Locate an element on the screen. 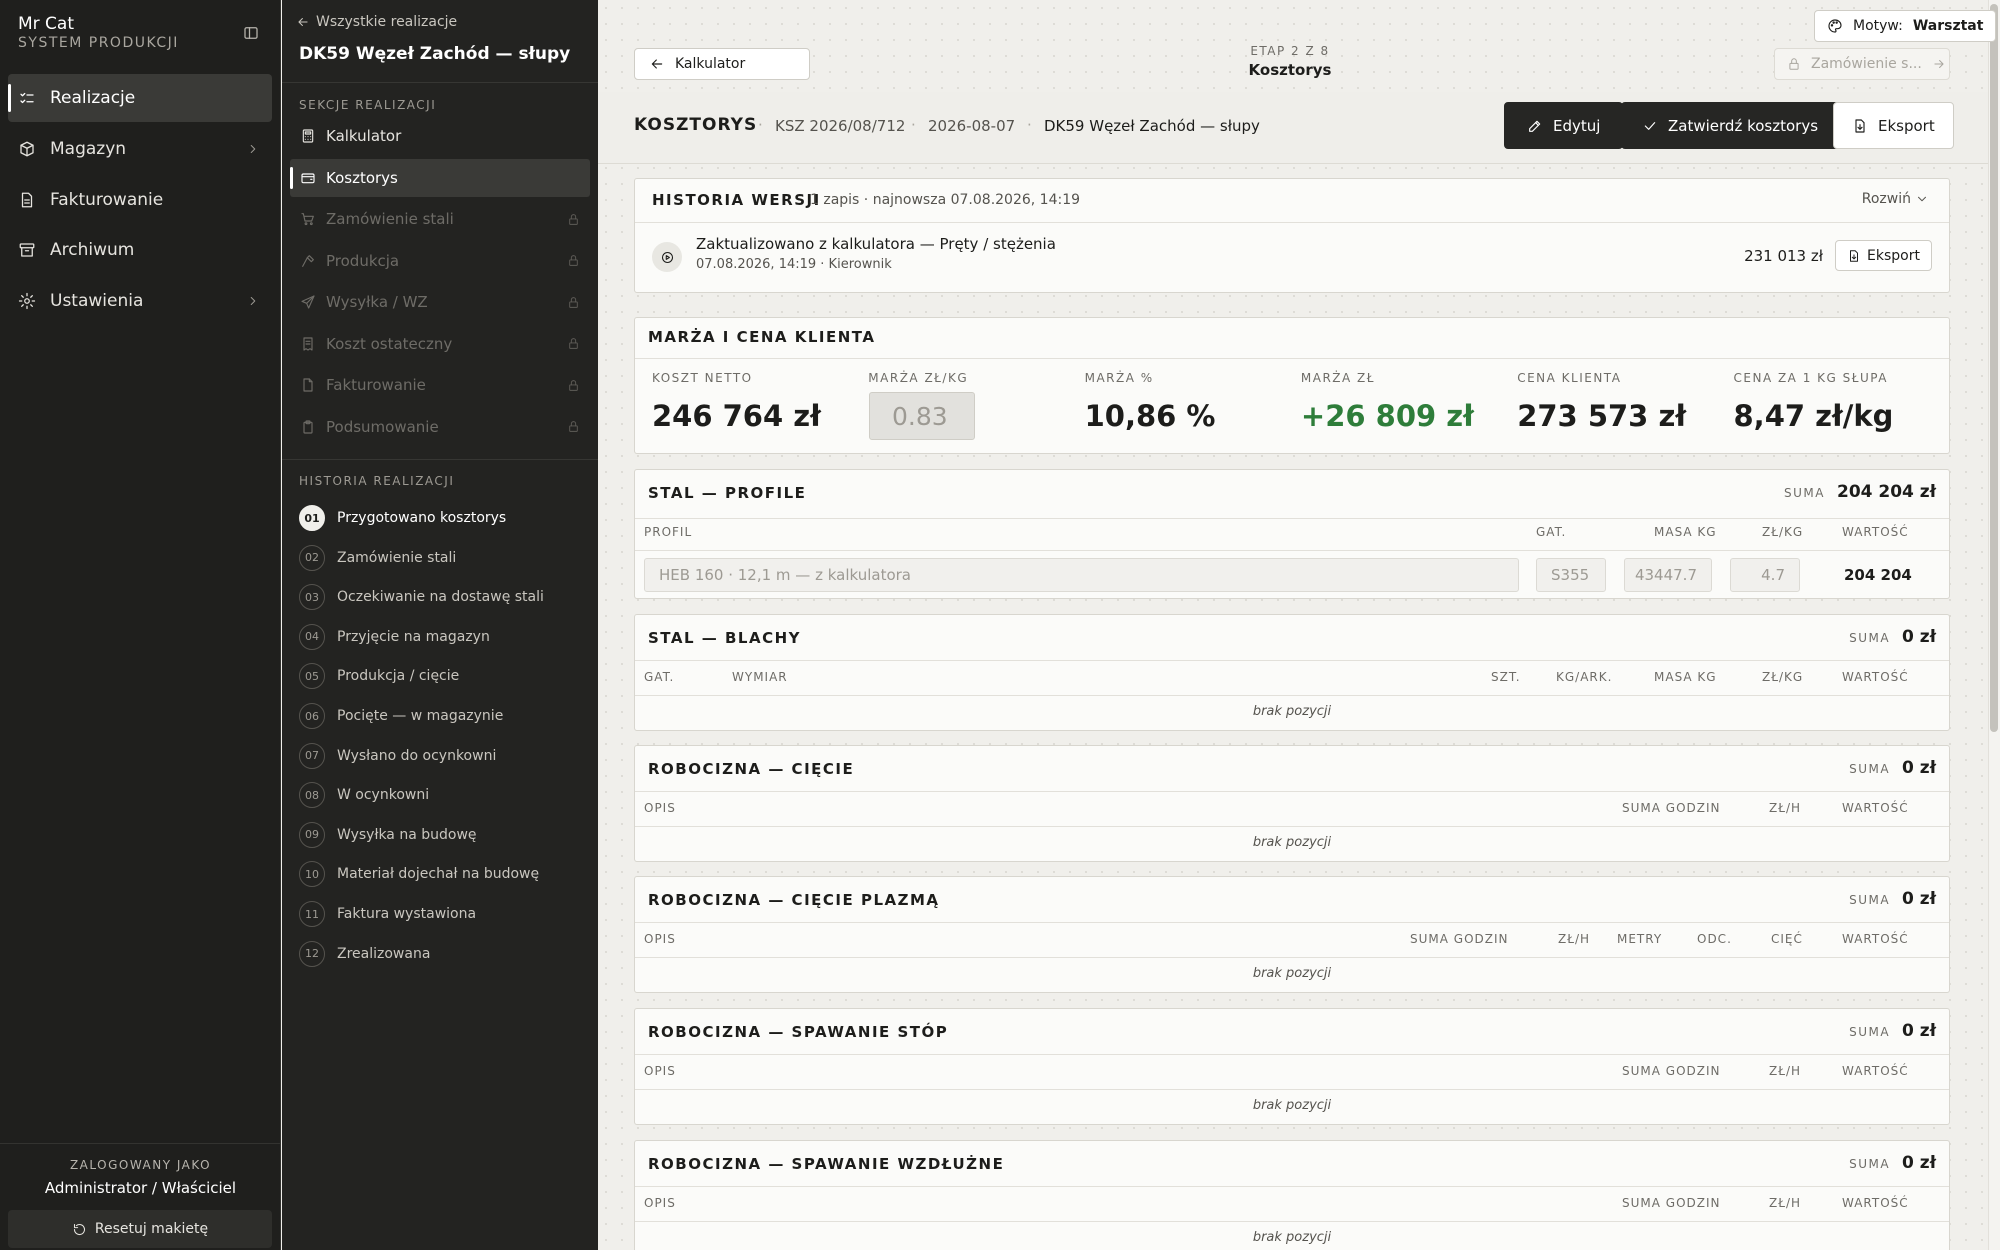  history-step: 06 Pocięte — w magazynie is located at coordinates (401, 716).